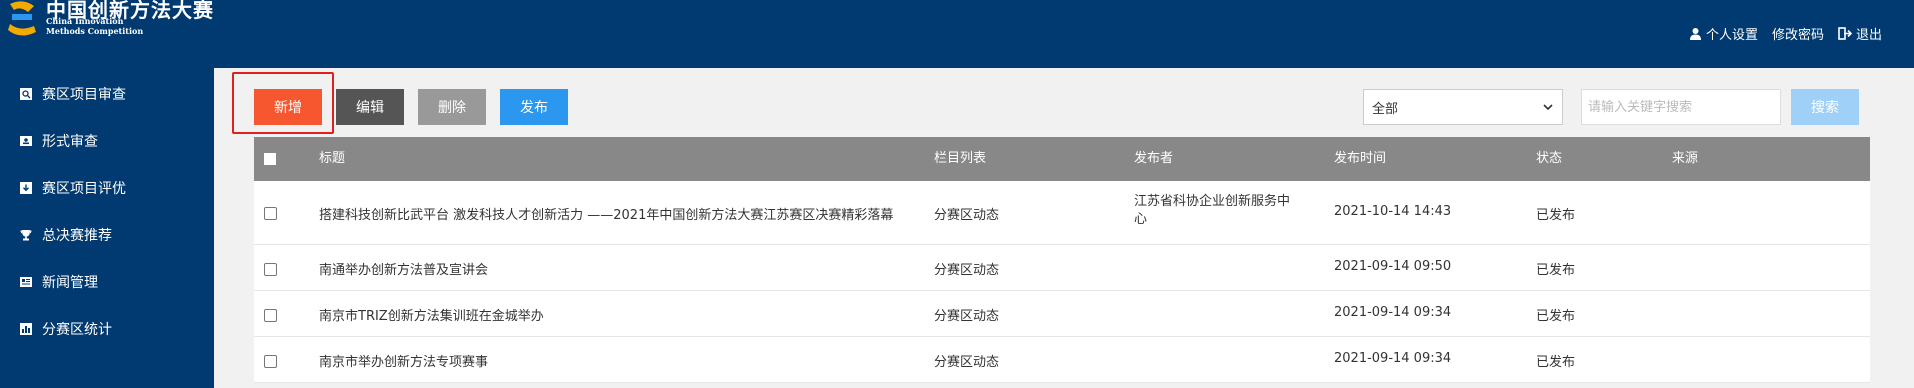 The height and width of the screenshot is (388, 1914). What do you see at coordinates (70, 142) in the screenshot?
I see `sidebar-item-label: 形式审查` at bounding box center [70, 142].